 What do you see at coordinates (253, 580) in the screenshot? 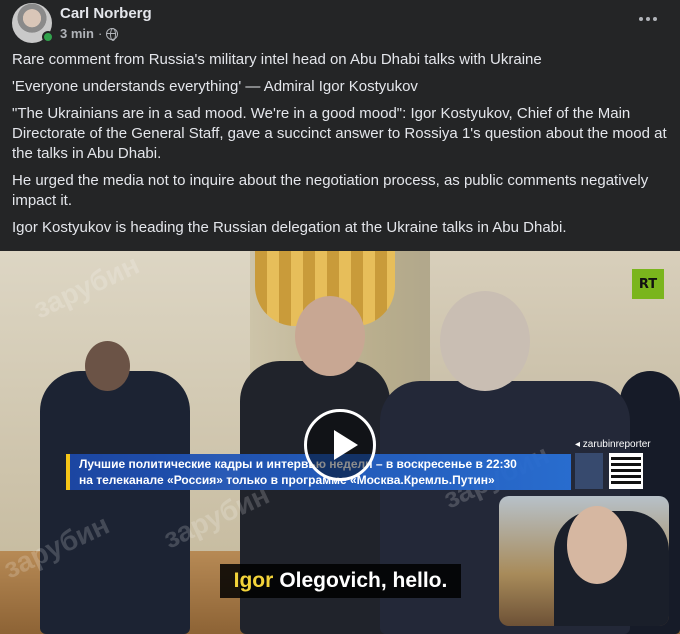
I see `subtitle-highlight: Igor` at bounding box center [253, 580].